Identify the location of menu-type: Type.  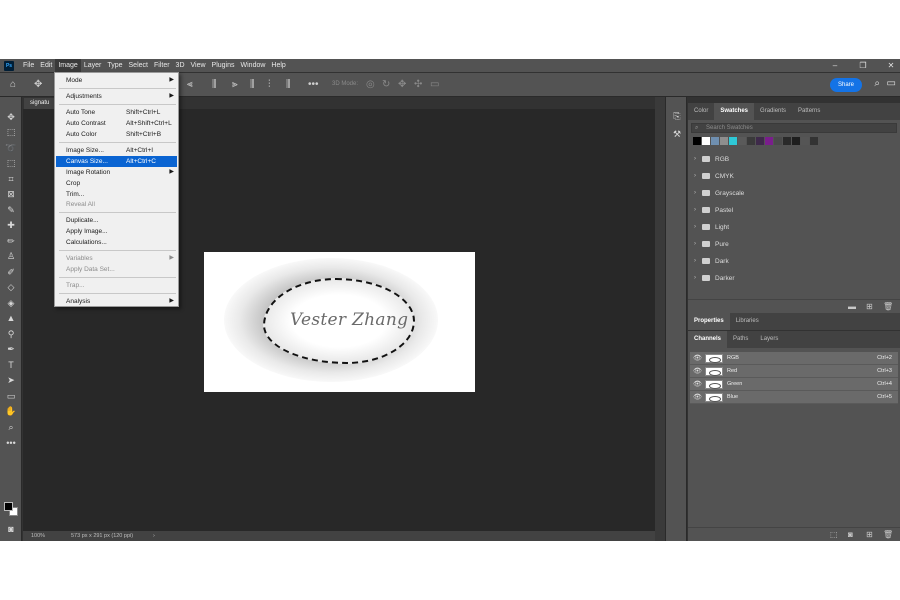
(114, 65).